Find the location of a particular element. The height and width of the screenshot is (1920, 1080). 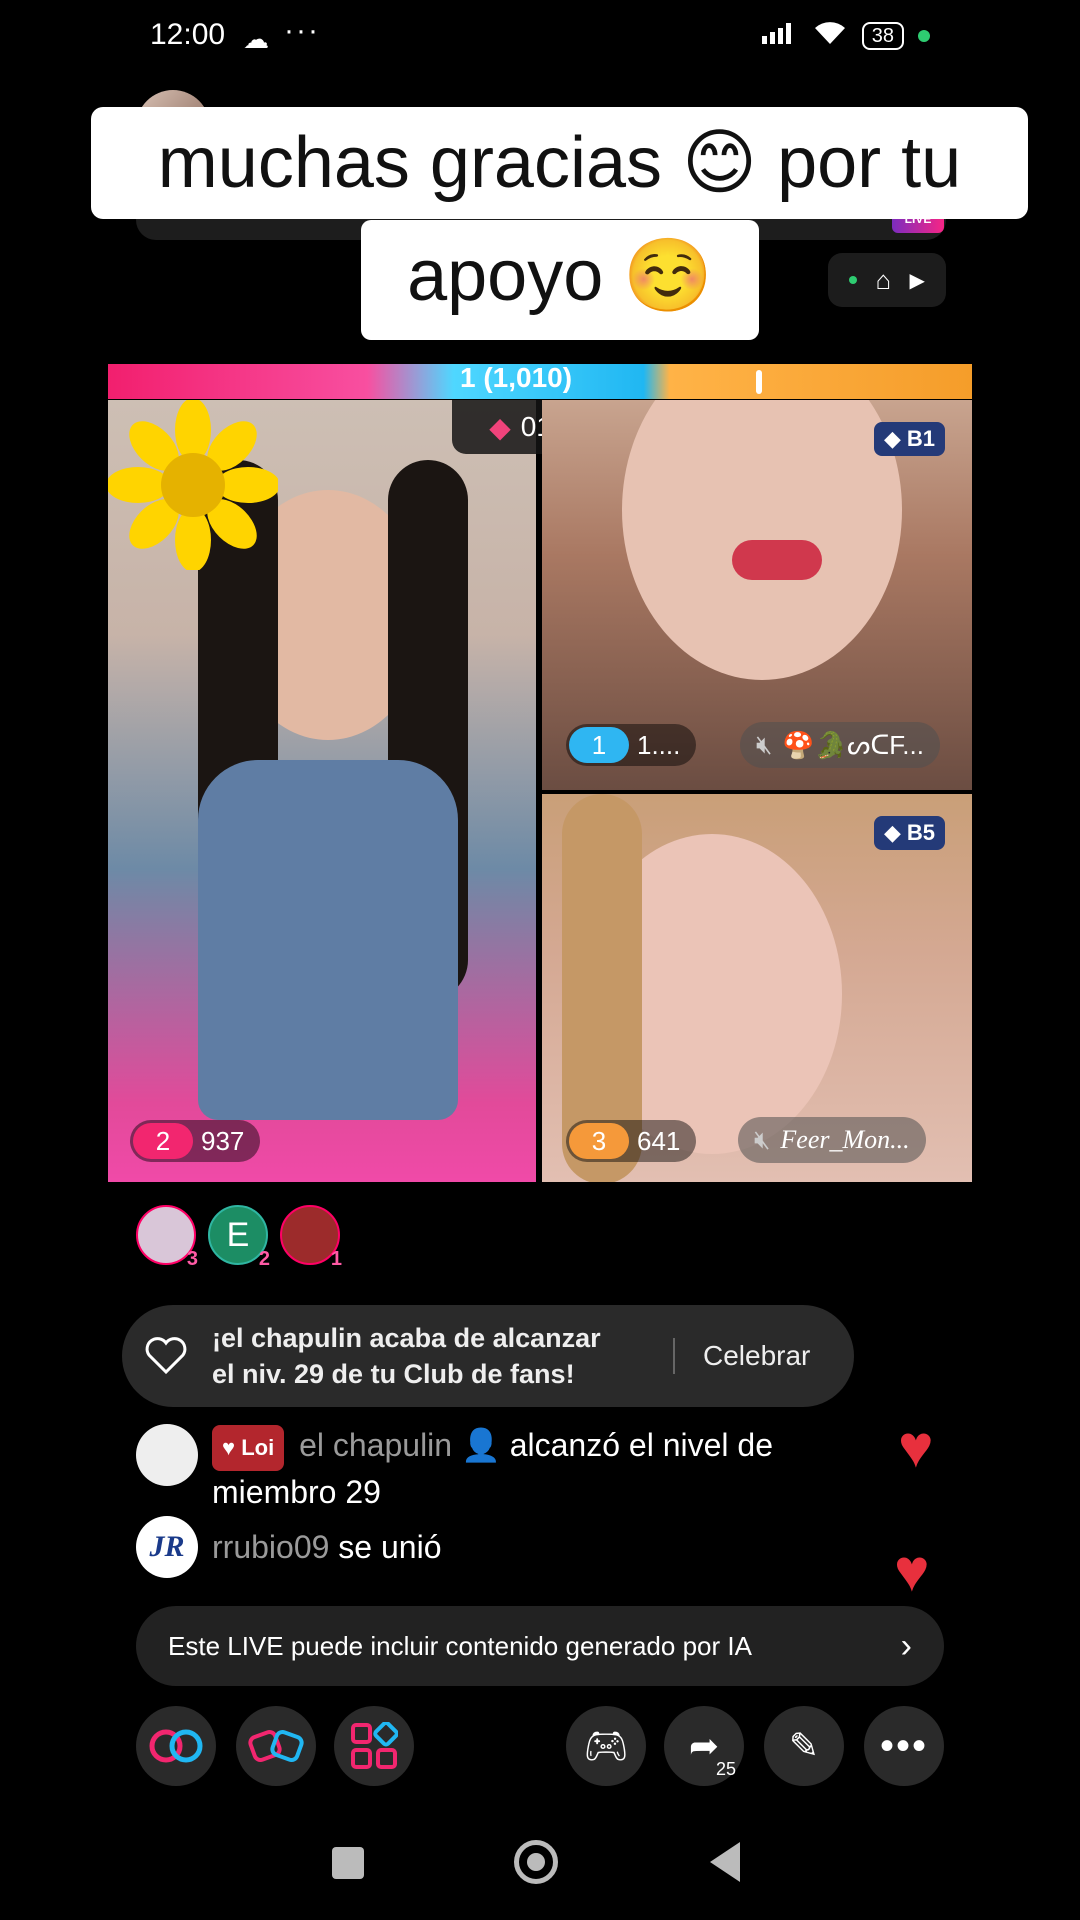

supporter-avatar: 3 is located at coordinates (167, 1237).